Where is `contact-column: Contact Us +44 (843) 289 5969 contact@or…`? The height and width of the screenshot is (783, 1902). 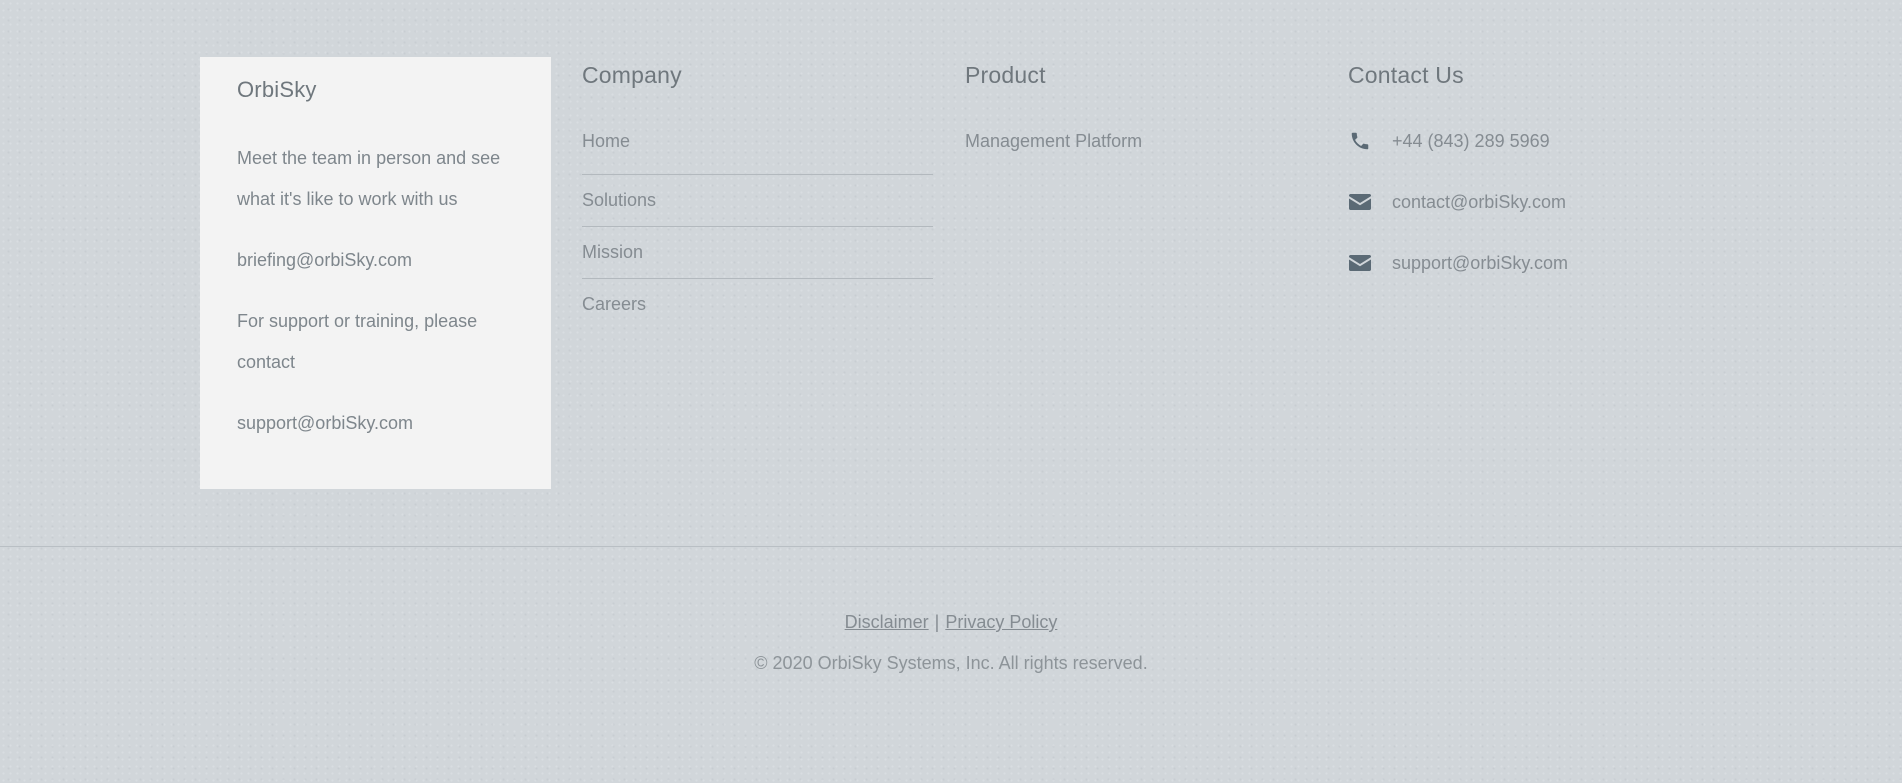
contact-column: Contact Us +44 (843) 289 5969 contact@or… is located at coordinates (1548, 187).